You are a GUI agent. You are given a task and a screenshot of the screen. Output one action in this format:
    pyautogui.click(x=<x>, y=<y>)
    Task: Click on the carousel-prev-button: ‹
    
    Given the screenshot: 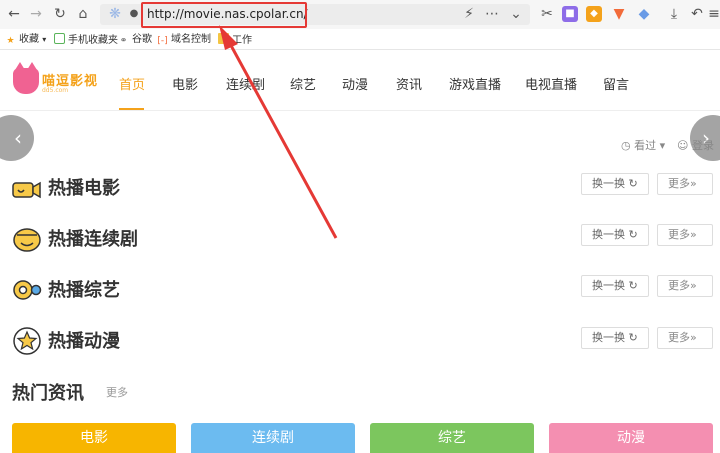 What is the action you would take?
    pyautogui.click(x=17, y=138)
    